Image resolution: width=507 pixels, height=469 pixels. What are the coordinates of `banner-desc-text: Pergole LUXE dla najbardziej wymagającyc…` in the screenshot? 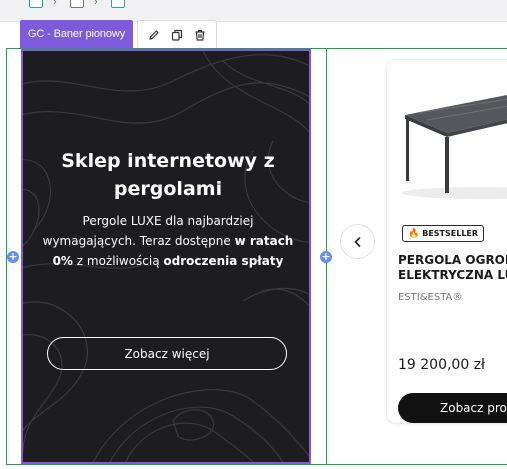 It's located at (148, 231).